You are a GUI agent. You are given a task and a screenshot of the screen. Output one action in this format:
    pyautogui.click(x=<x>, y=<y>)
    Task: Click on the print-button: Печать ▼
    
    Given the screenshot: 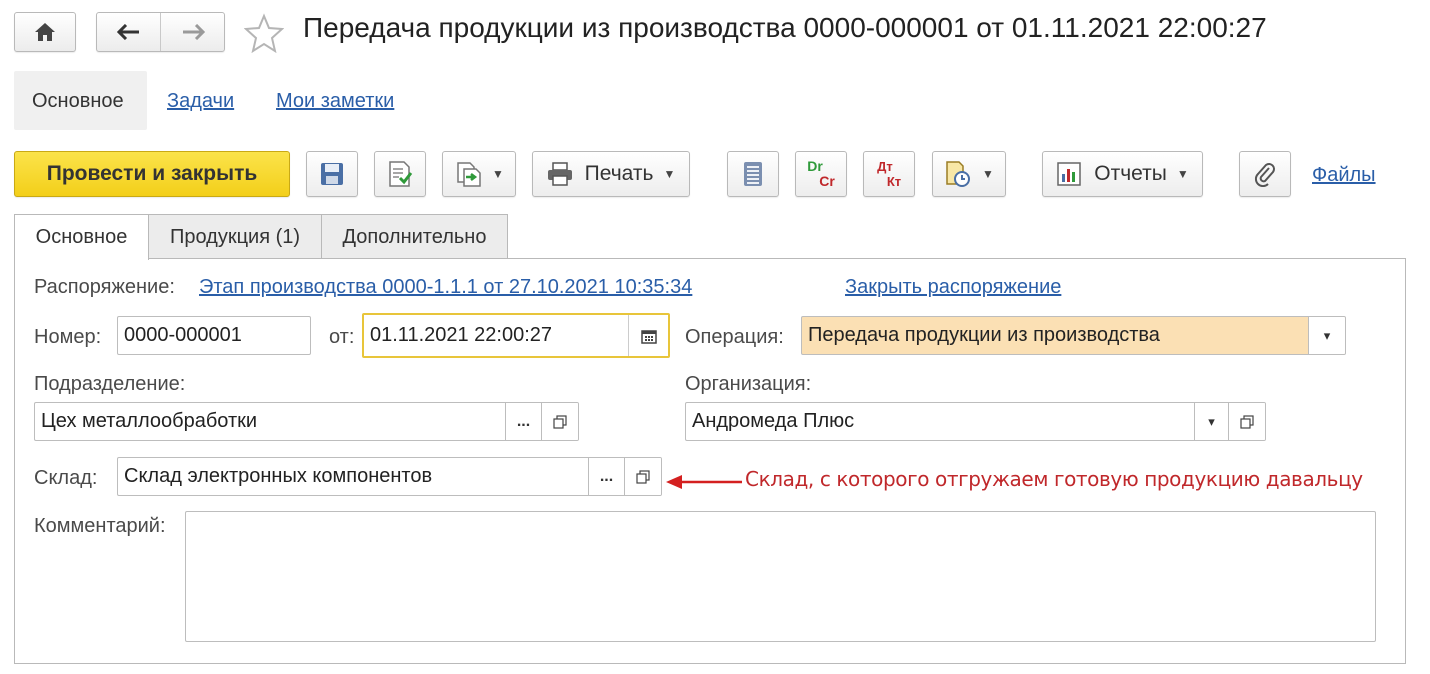 What is the action you would take?
    pyautogui.click(x=611, y=174)
    